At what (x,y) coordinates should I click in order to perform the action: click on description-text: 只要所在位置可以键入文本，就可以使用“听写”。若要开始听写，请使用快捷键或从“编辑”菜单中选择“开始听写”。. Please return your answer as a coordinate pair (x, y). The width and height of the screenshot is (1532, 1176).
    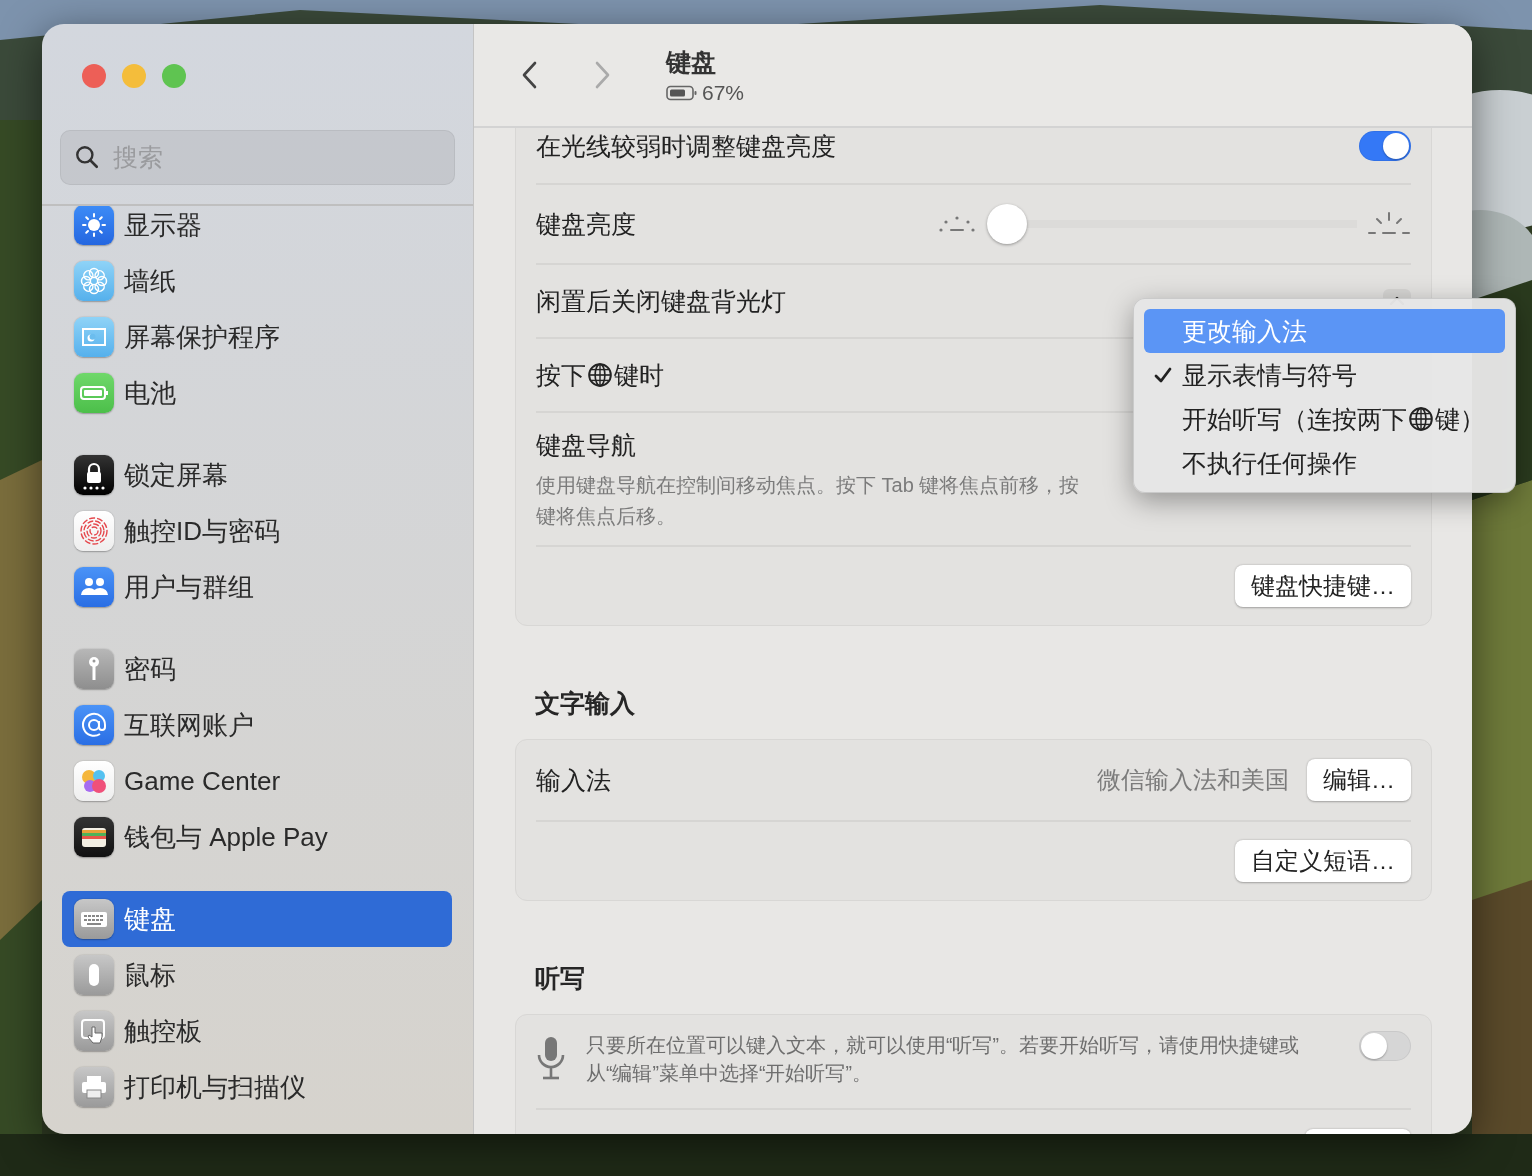
    Looking at the image, I should click on (943, 1059).